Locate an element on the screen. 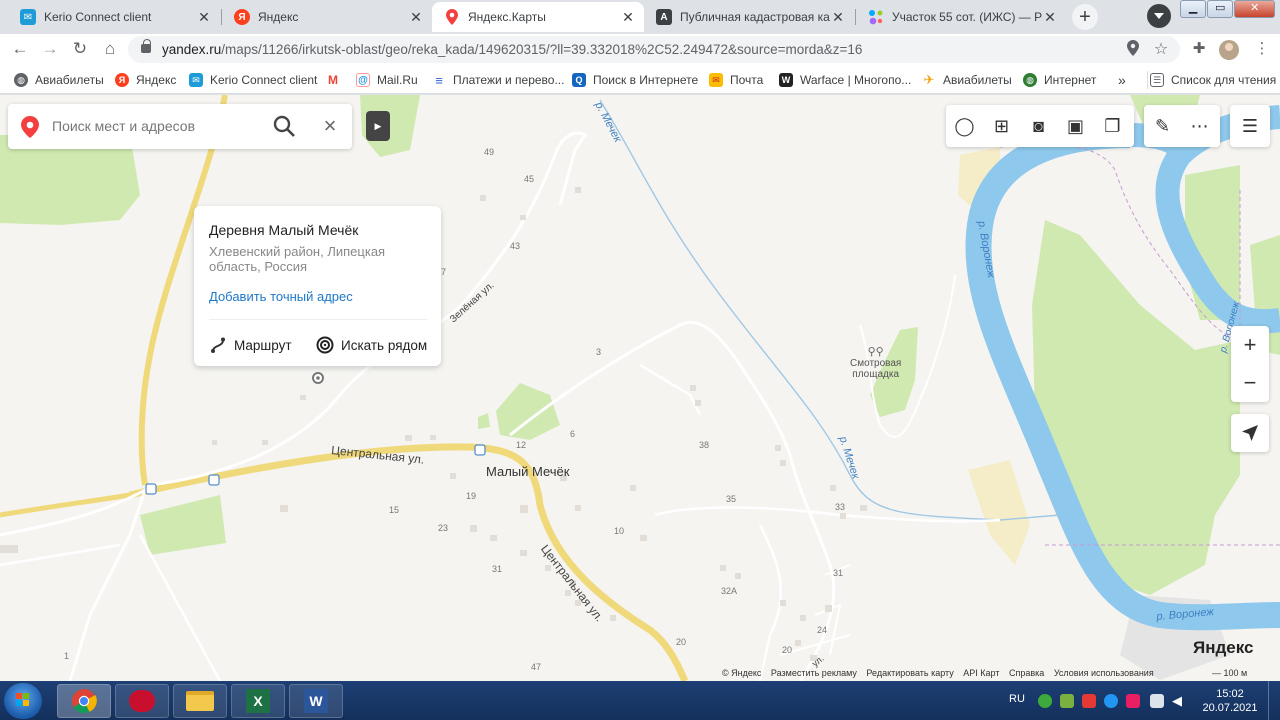 The height and width of the screenshot is (720, 1280). help-link: Справка is located at coordinates (1026, 673).